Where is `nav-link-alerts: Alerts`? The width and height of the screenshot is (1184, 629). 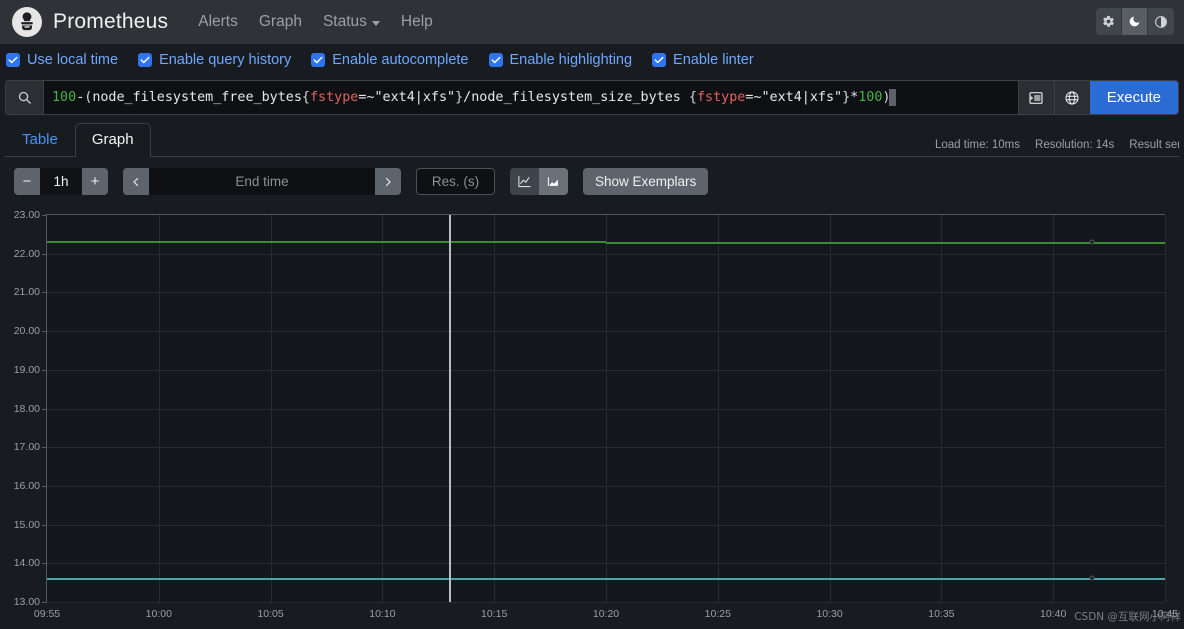
nav-link-alerts: Alerts is located at coordinates (218, 22).